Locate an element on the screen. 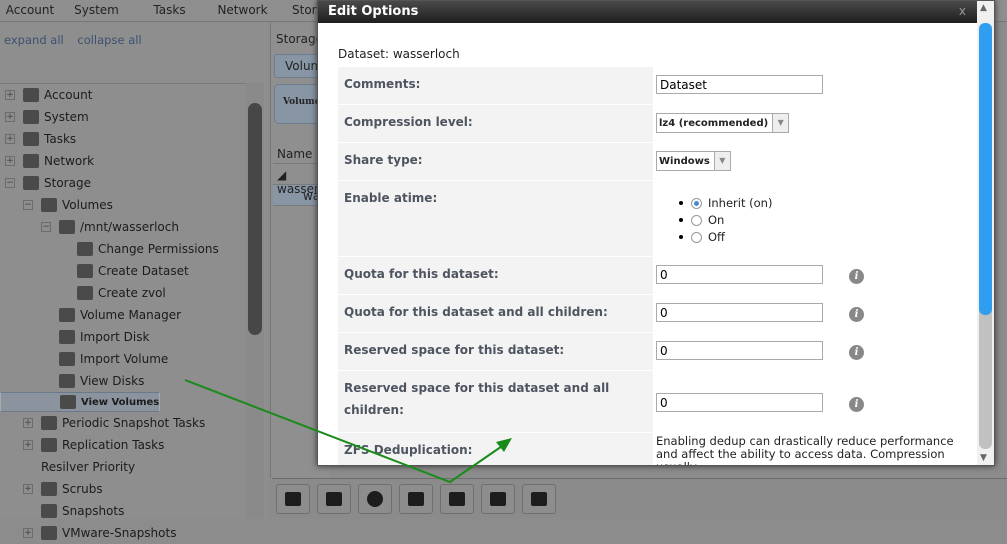 This screenshot has height=544, width=1007. tree-item-label: Storage is located at coordinates (67, 183).